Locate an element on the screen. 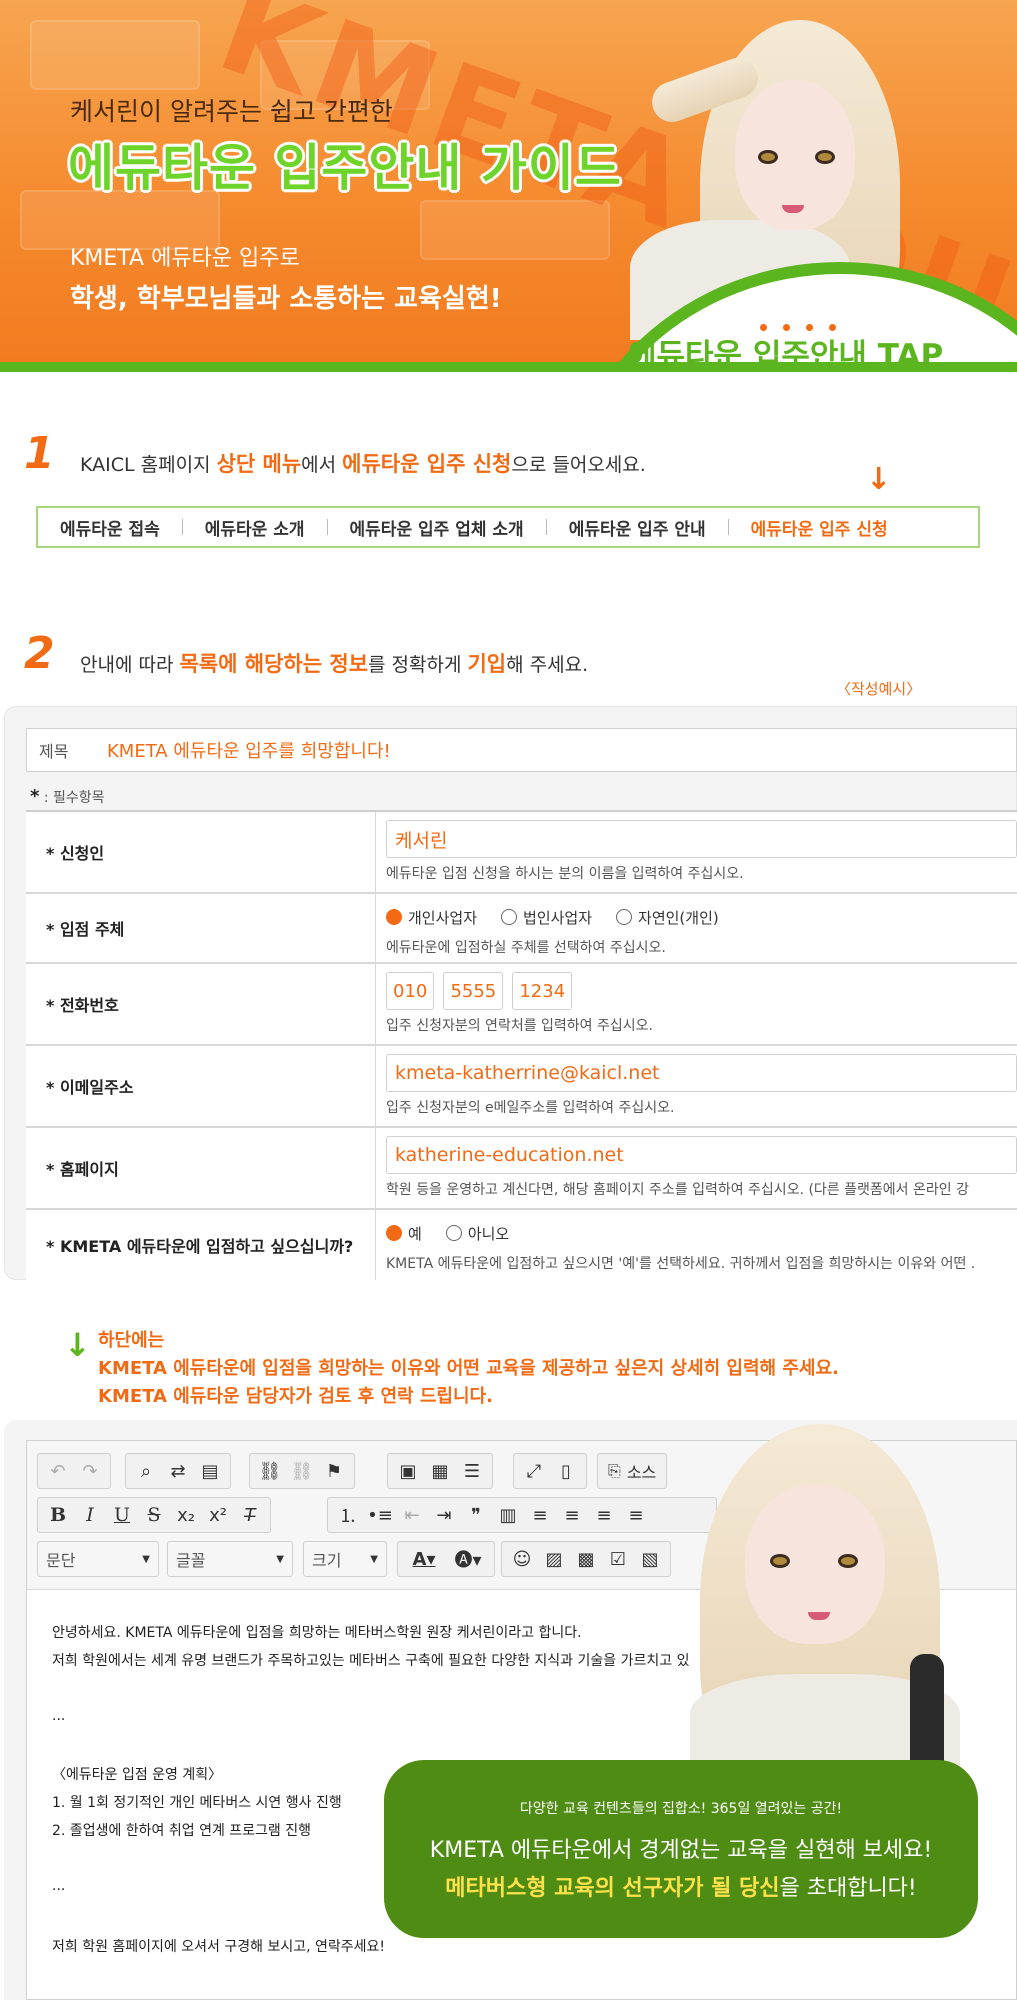 The image size is (1017, 2000). text-color-icon: A▾ is located at coordinates (424, 1559).